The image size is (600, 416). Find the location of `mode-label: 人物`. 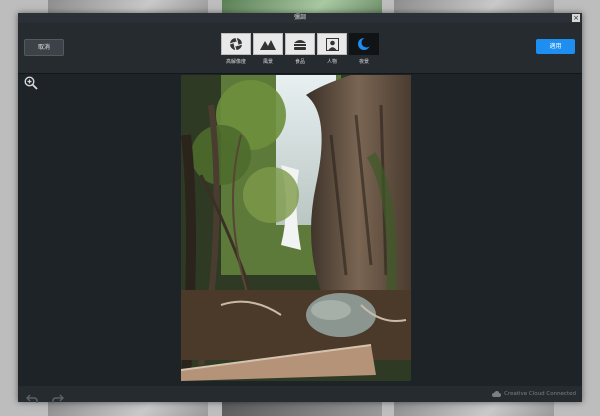

mode-label: 人物 is located at coordinates (331, 62).